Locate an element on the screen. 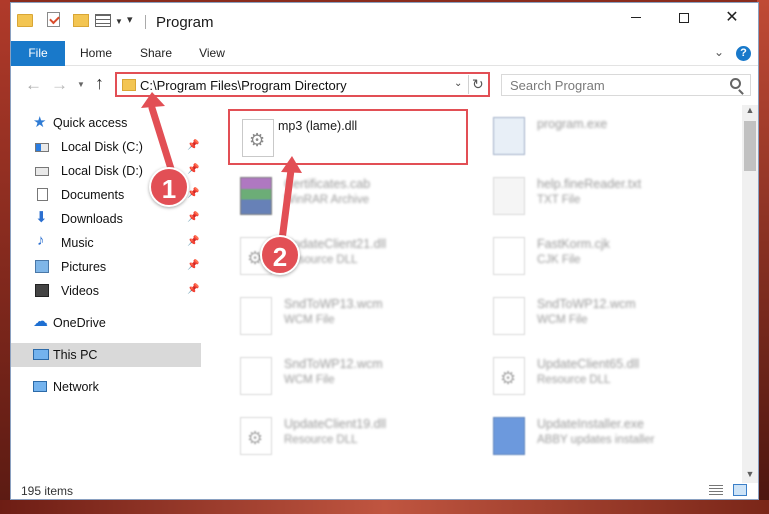 The height and width of the screenshot is (514, 769). file-name: SndToWP12.wcm is located at coordinates (333, 364).